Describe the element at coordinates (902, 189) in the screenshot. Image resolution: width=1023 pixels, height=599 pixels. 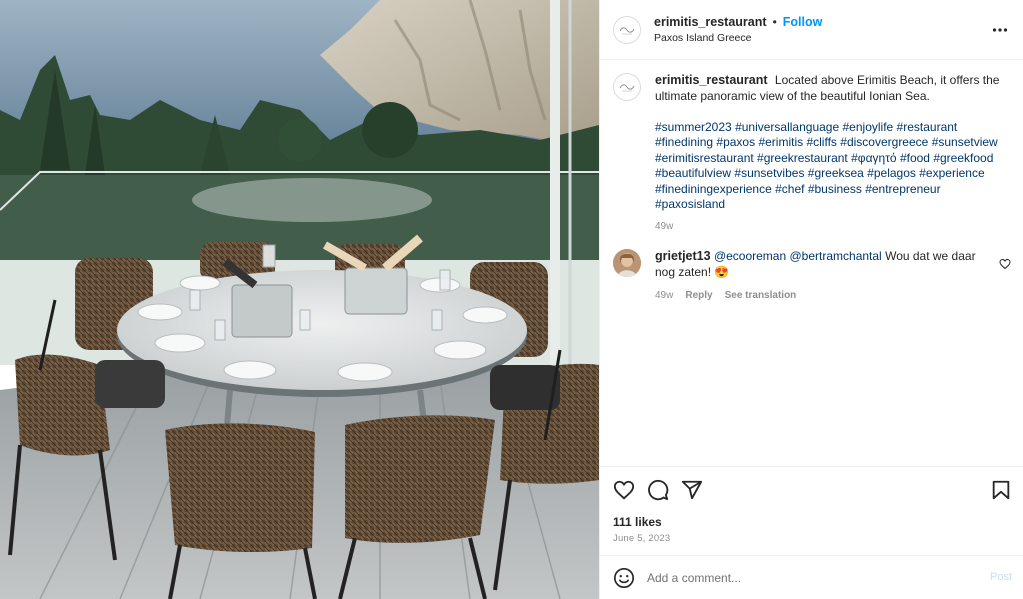
I see `hashtag-link: #entrepreneur` at that location.